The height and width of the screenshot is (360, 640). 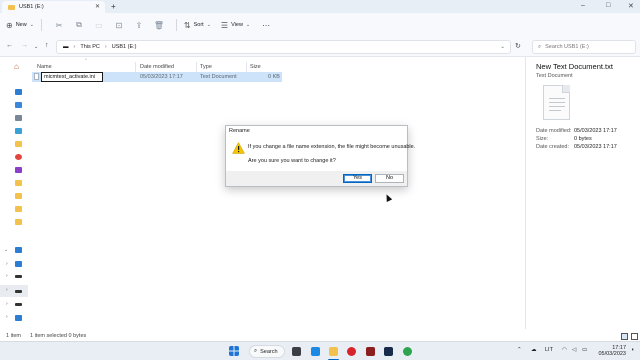 What do you see at coordinates (283, 47) in the screenshot?
I see `address-bar: ▬ › This PC › USB1 (E:) ⌄` at bounding box center [283, 47].